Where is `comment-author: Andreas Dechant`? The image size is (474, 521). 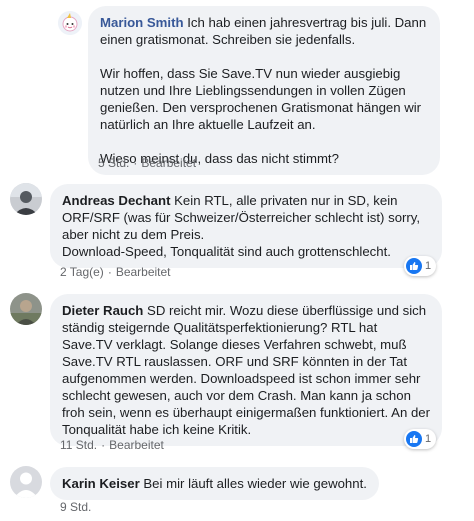 comment-author: Andreas Dechant is located at coordinates (116, 200).